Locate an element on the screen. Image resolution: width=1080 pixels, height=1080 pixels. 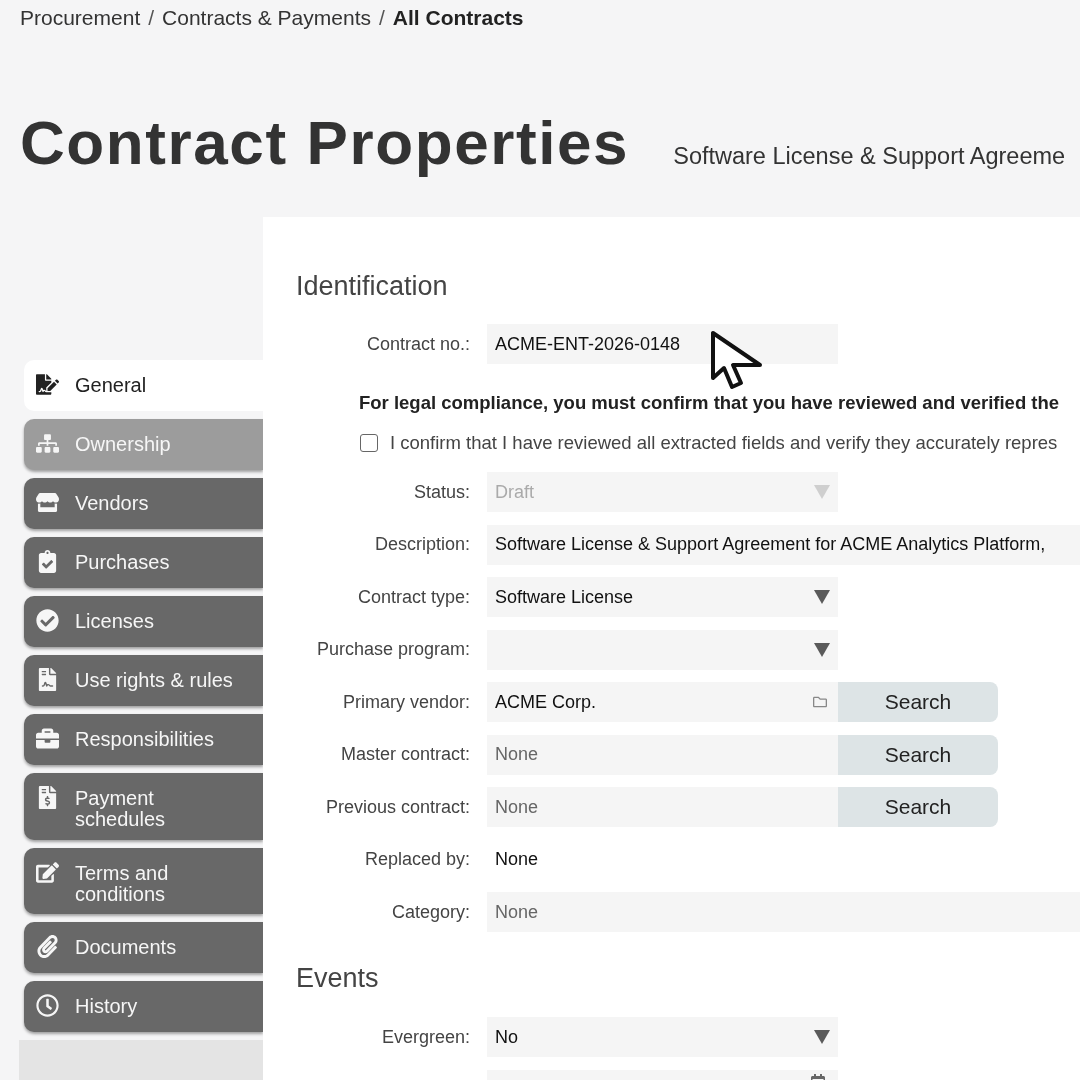
page-subtitle: Software License & Support Agreeme is located at coordinates (869, 156).